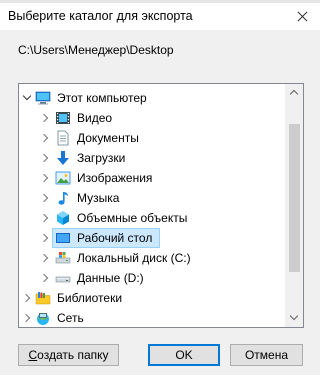 The height and width of the screenshot is (375, 320). What do you see at coordinates (98, 198) in the screenshot?
I see `tree-item-label: Музыка` at bounding box center [98, 198].